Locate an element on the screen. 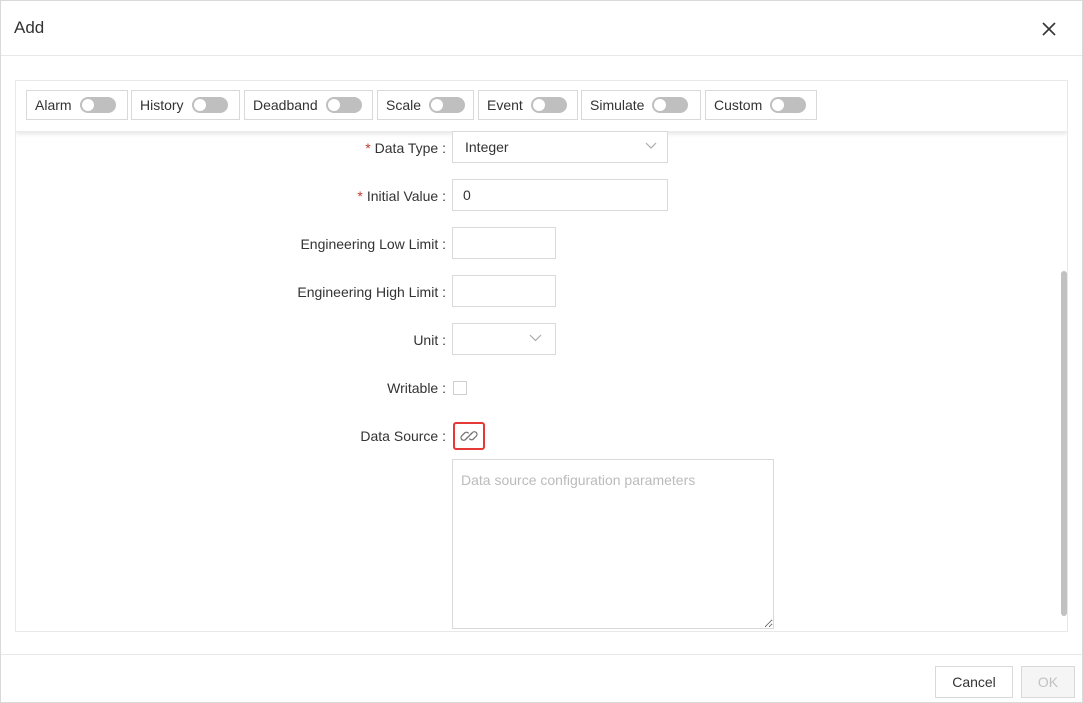 The height and width of the screenshot is (703, 1083). eng-low-limit-input is located at coordinates (504, 243).